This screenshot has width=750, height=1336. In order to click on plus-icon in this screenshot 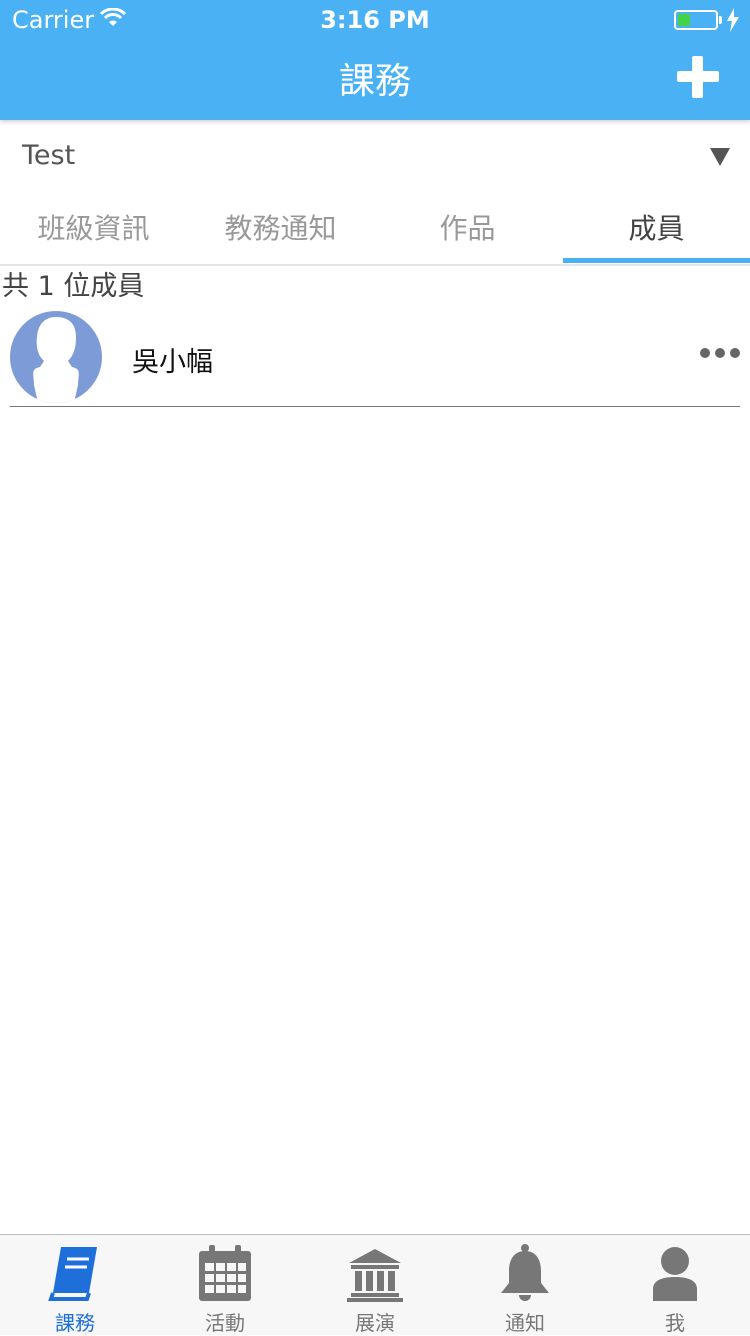, I will do `click(698, 77)`.